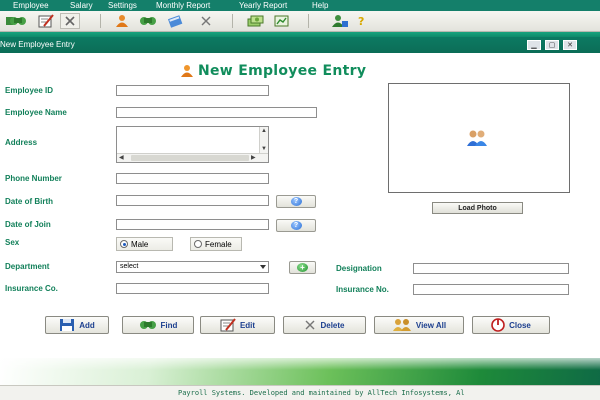  Describe the element at coordinates (158, 325) in the screenshot. I see `find-button: Find` at that location.